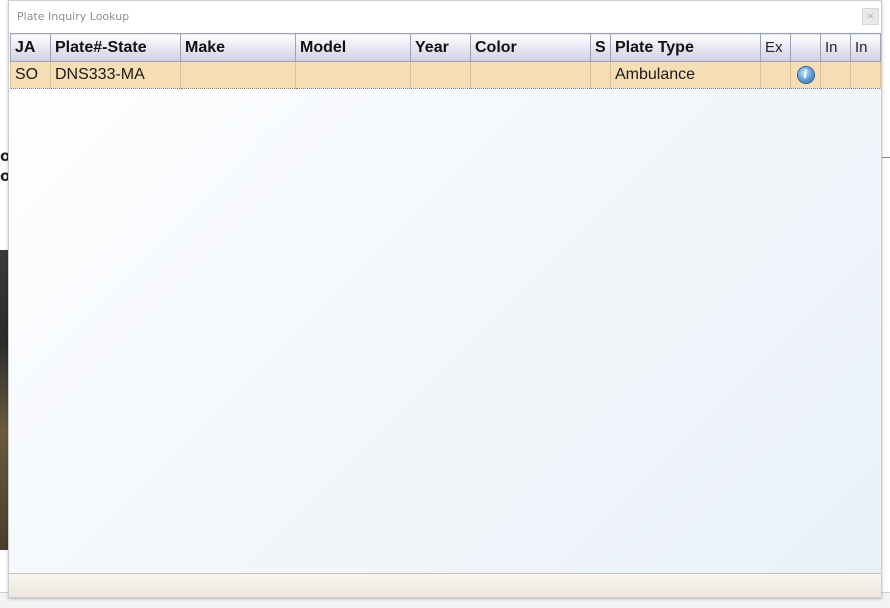 The height and width of the screenshot is (608, 890). I want to click on cell-model, so click(353, 75).